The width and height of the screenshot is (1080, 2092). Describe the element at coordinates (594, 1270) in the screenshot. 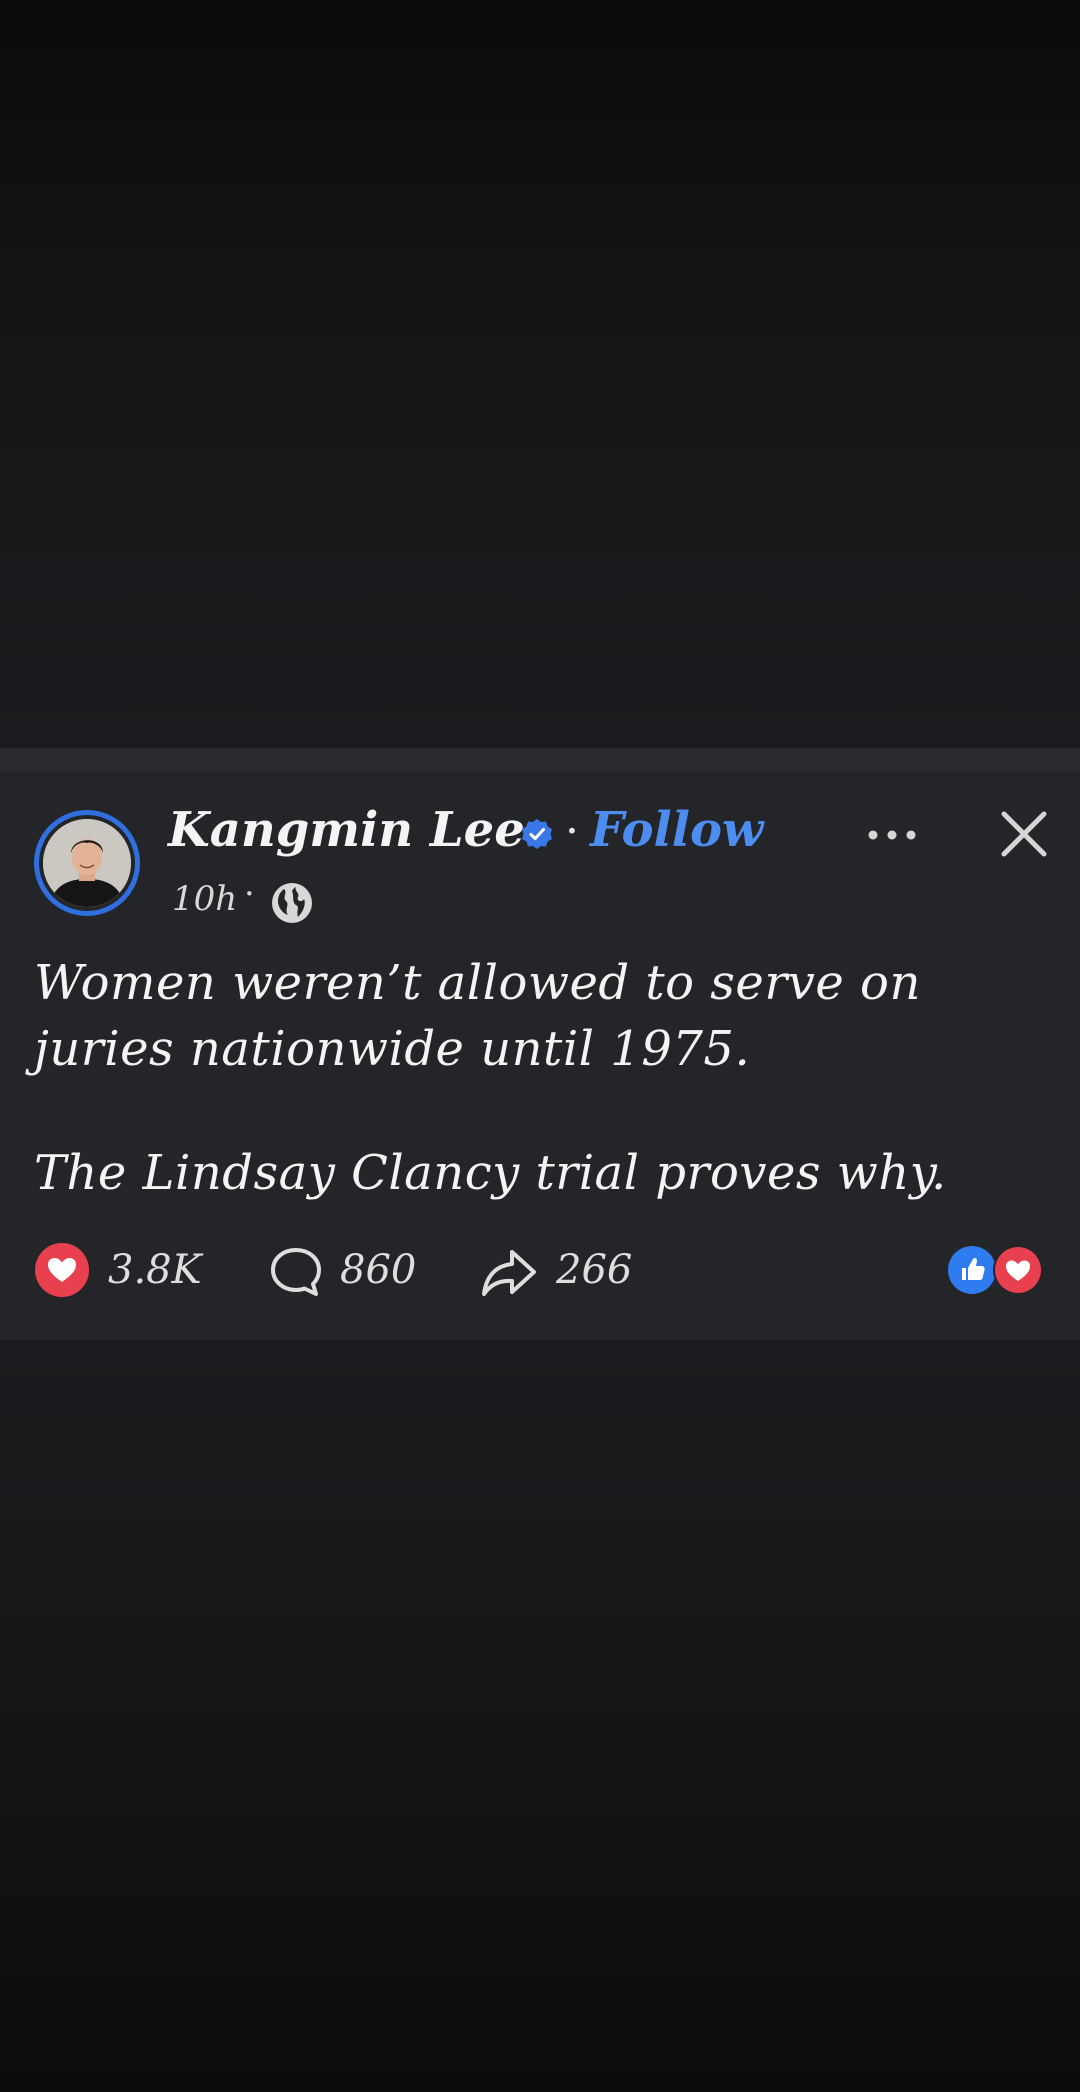

I see `share-count: 266` at that location.